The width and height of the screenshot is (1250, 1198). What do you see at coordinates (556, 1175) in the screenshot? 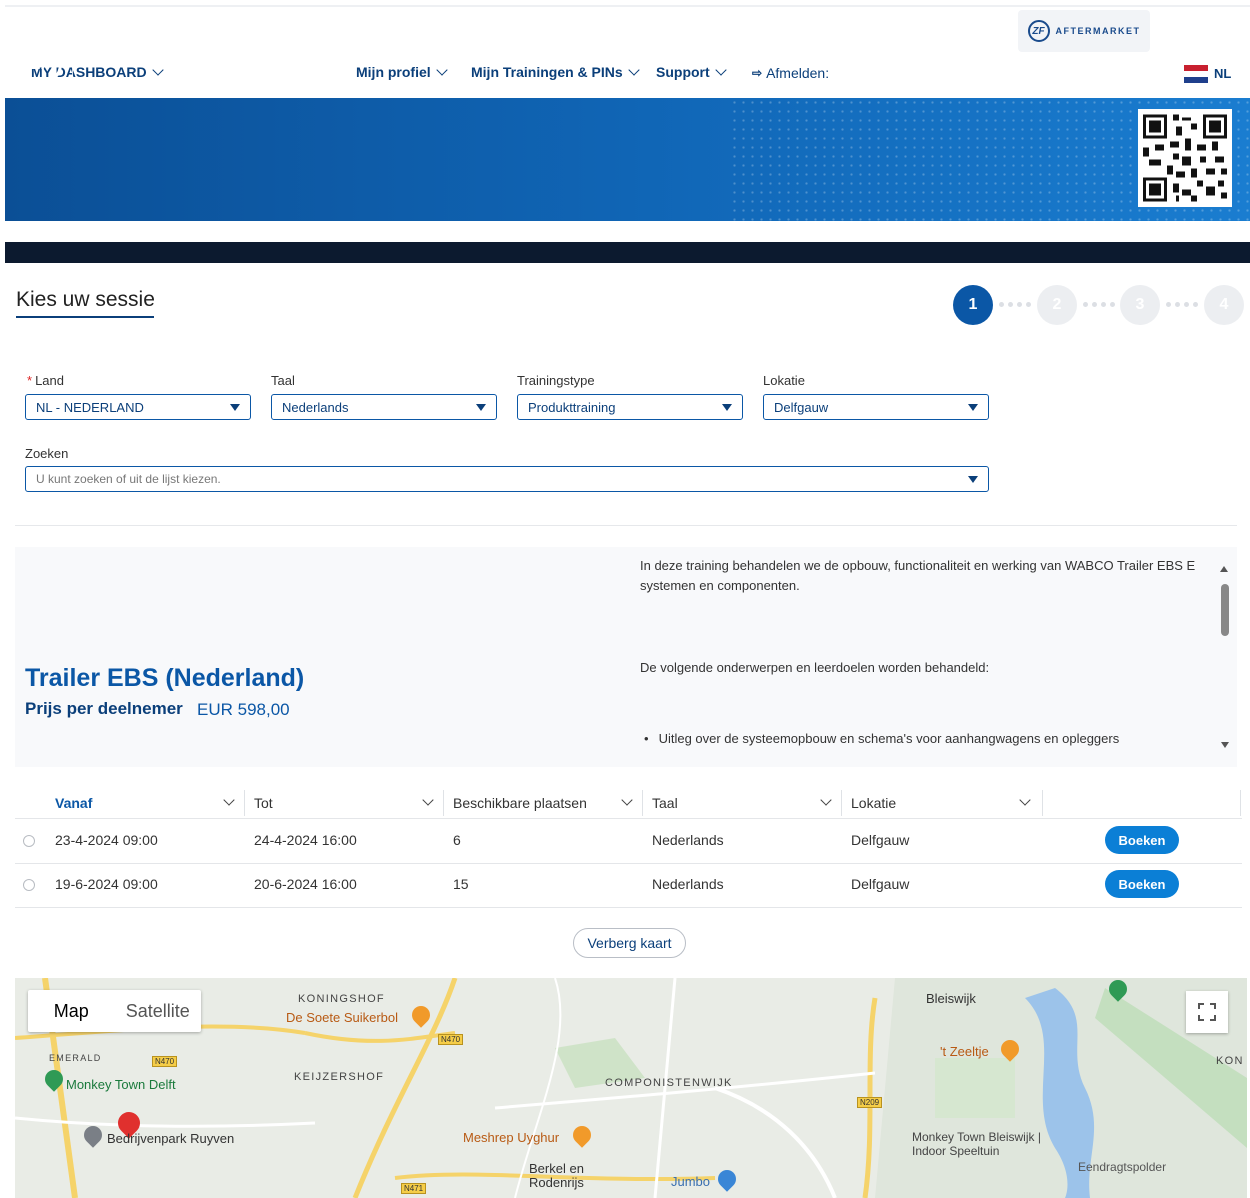
I see `map-label-berkel: Berkel en Rodenrijs` at bounding box center [556, 1175].